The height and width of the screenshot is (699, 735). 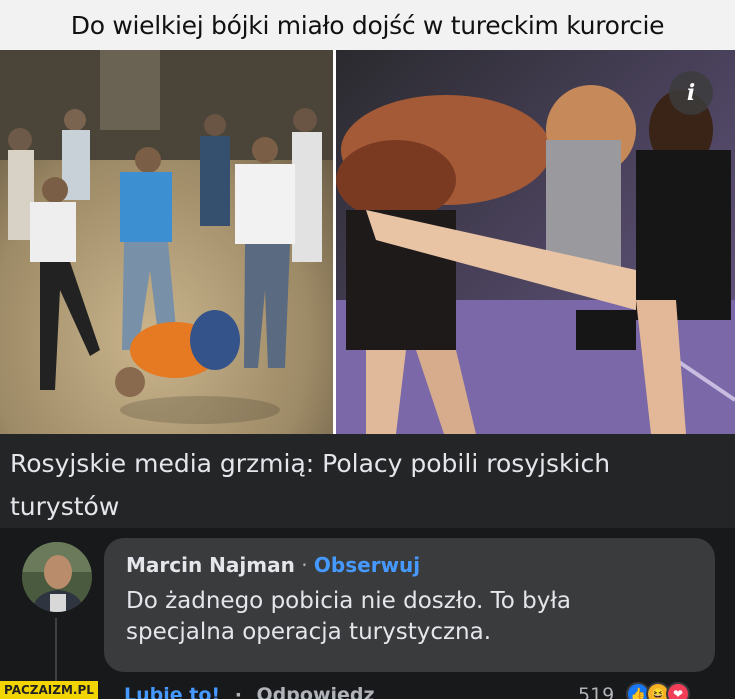 What do you see at coordinates (367, 565) in the screenshot?
I see `follow-button: Obserwuj` at bounding box center [367, 565].